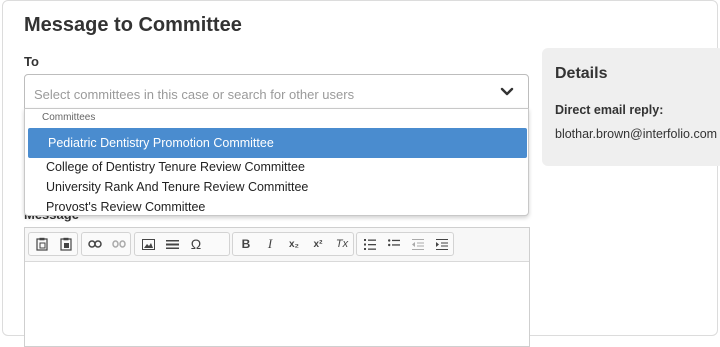 The height and width of the screenshot is (347, 720). What do you see at coordinates (69, 117) in the screenshot?
I see `committees-group-header: Committees` at bounding box center [69, 117].